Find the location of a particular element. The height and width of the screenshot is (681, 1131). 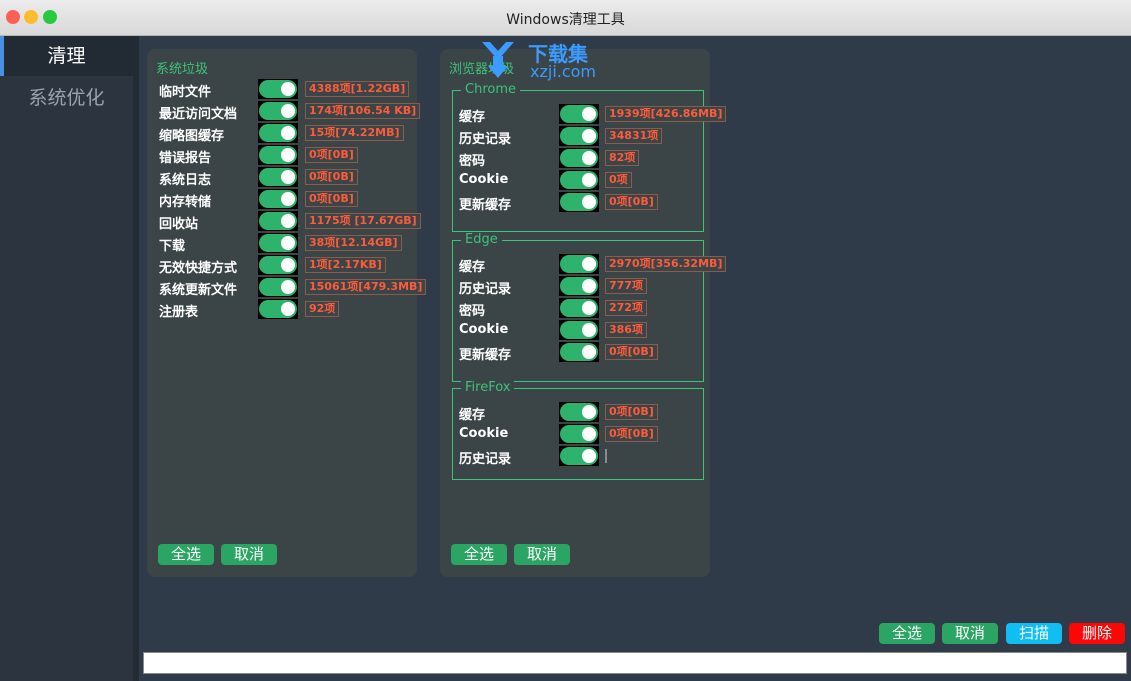

system-item-label: 系统更新文件 is located at coordinates (198, 290).